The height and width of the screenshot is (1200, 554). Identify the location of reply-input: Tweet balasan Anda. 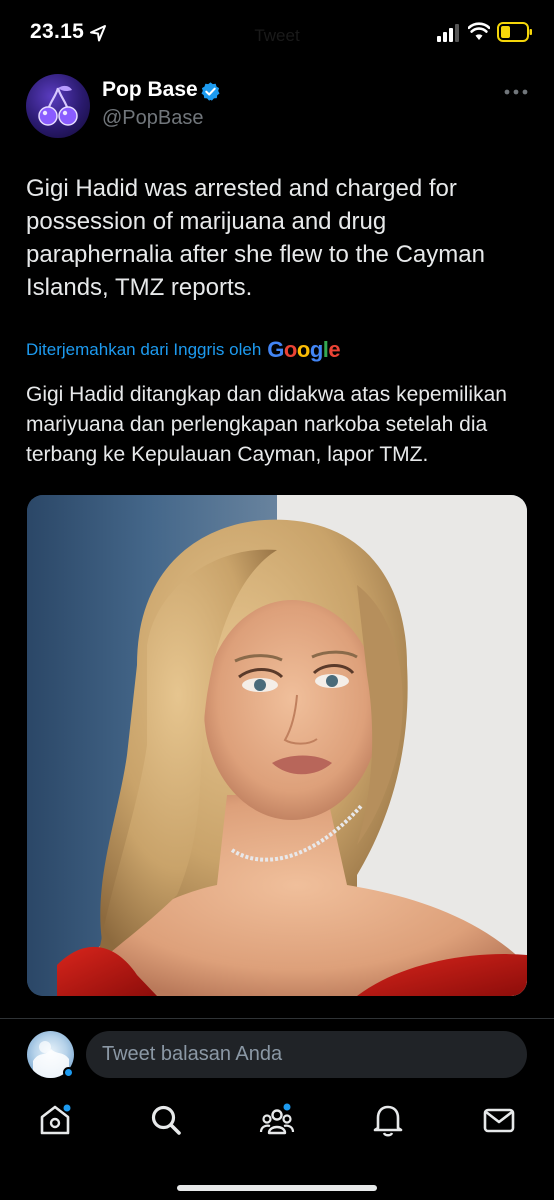
(306, 1054).